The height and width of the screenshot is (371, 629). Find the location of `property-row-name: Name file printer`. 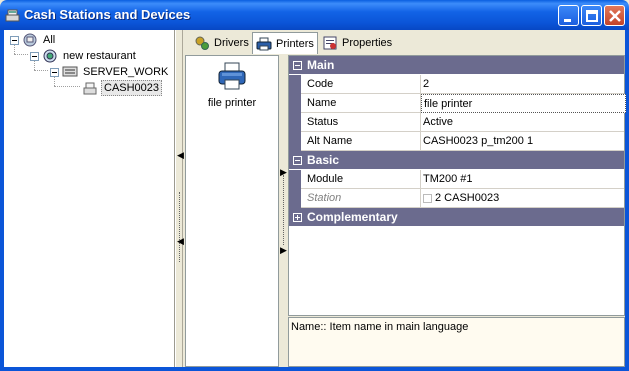

property-row-name: Name file printer is located at coordinates (457, 103).